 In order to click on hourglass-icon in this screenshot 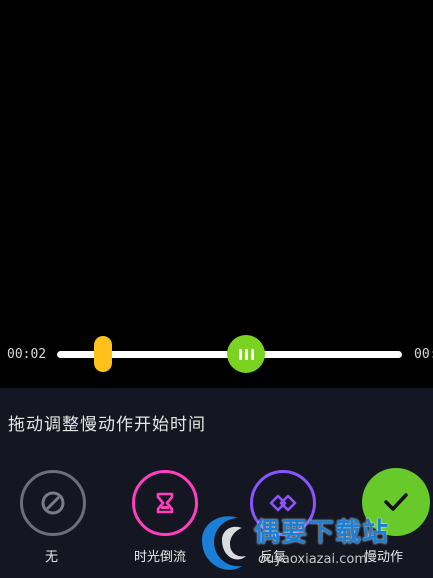, I will do `click(165, 503)`.